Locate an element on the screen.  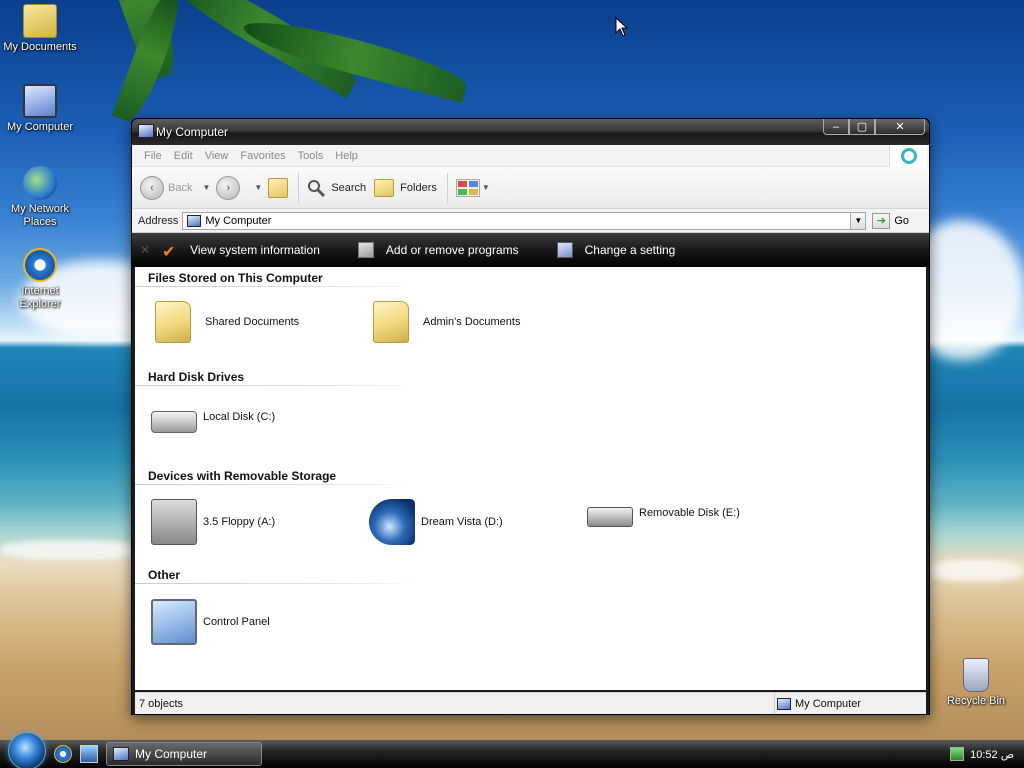
up-folder-icon is located at coordinates (278, 187).